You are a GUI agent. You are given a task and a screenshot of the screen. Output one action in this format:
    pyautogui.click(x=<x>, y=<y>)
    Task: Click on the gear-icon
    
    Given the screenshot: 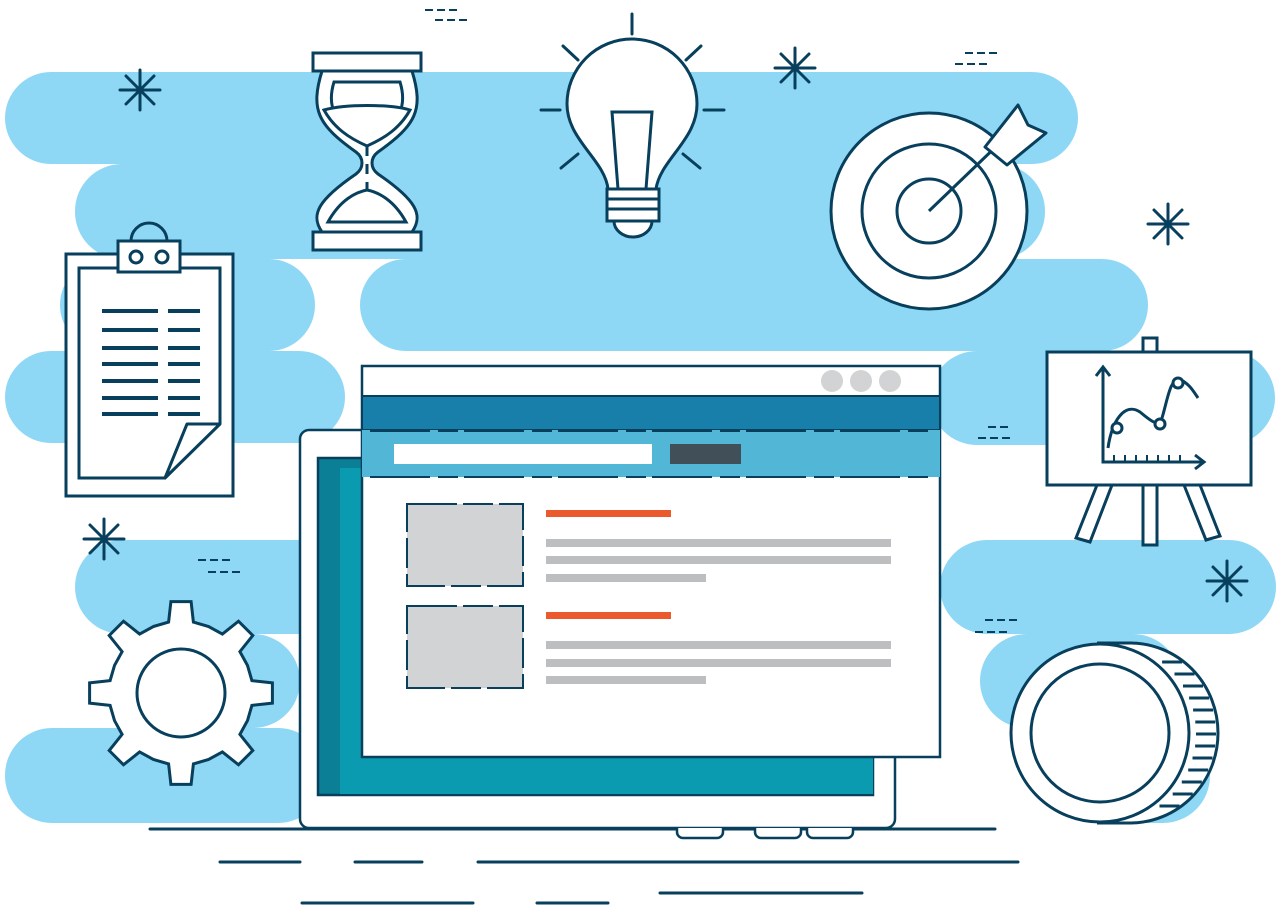 What is the action you would take?
    pyautogui.click(x=181, y=693)
    